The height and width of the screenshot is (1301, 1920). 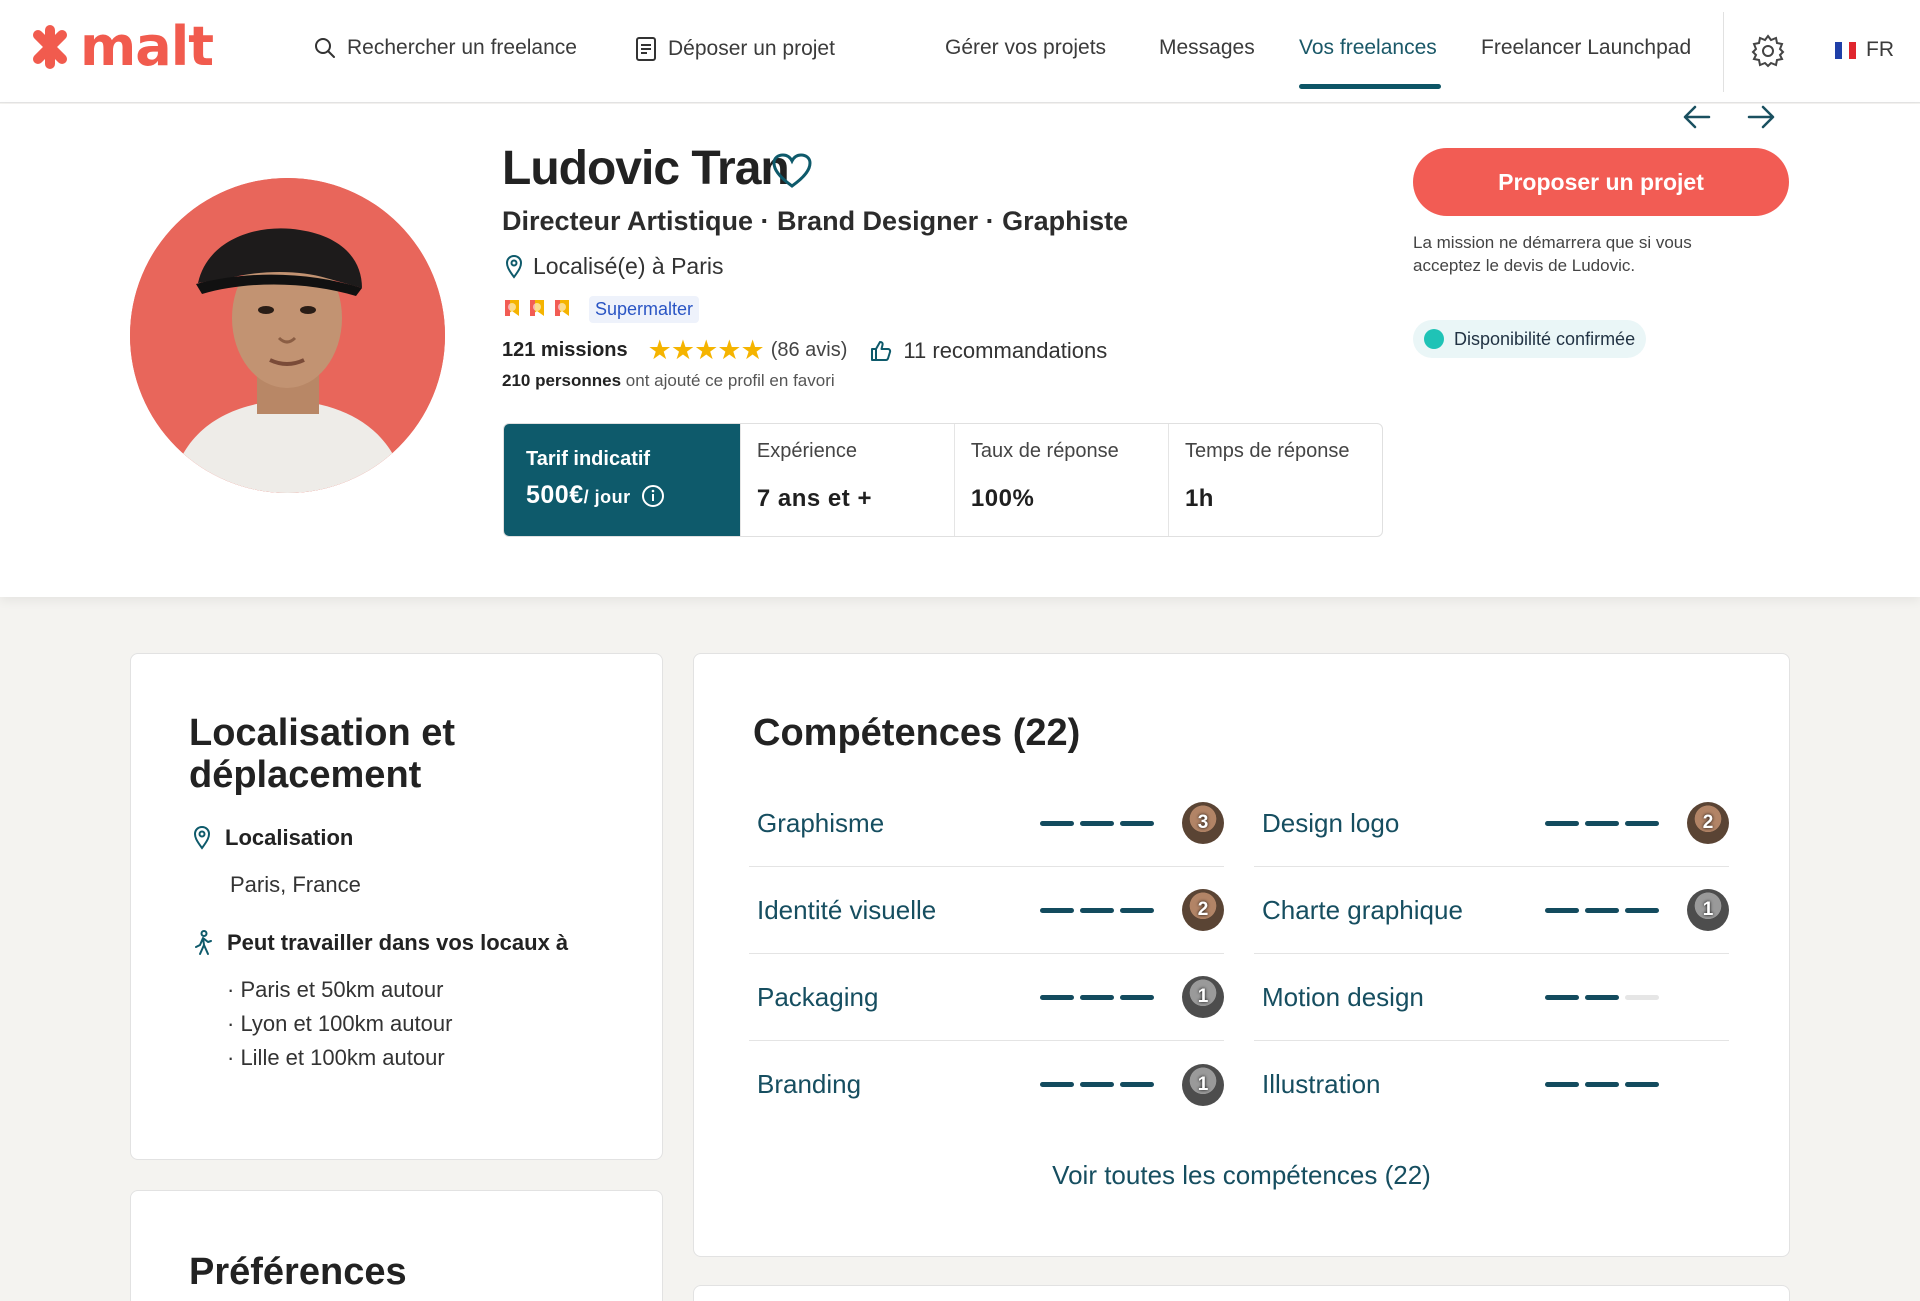 What do you see at coordinates (1491, 910) in the screenshot?
I see `skill-row: Charte graphique 1` at bounding box center [1491, 910].